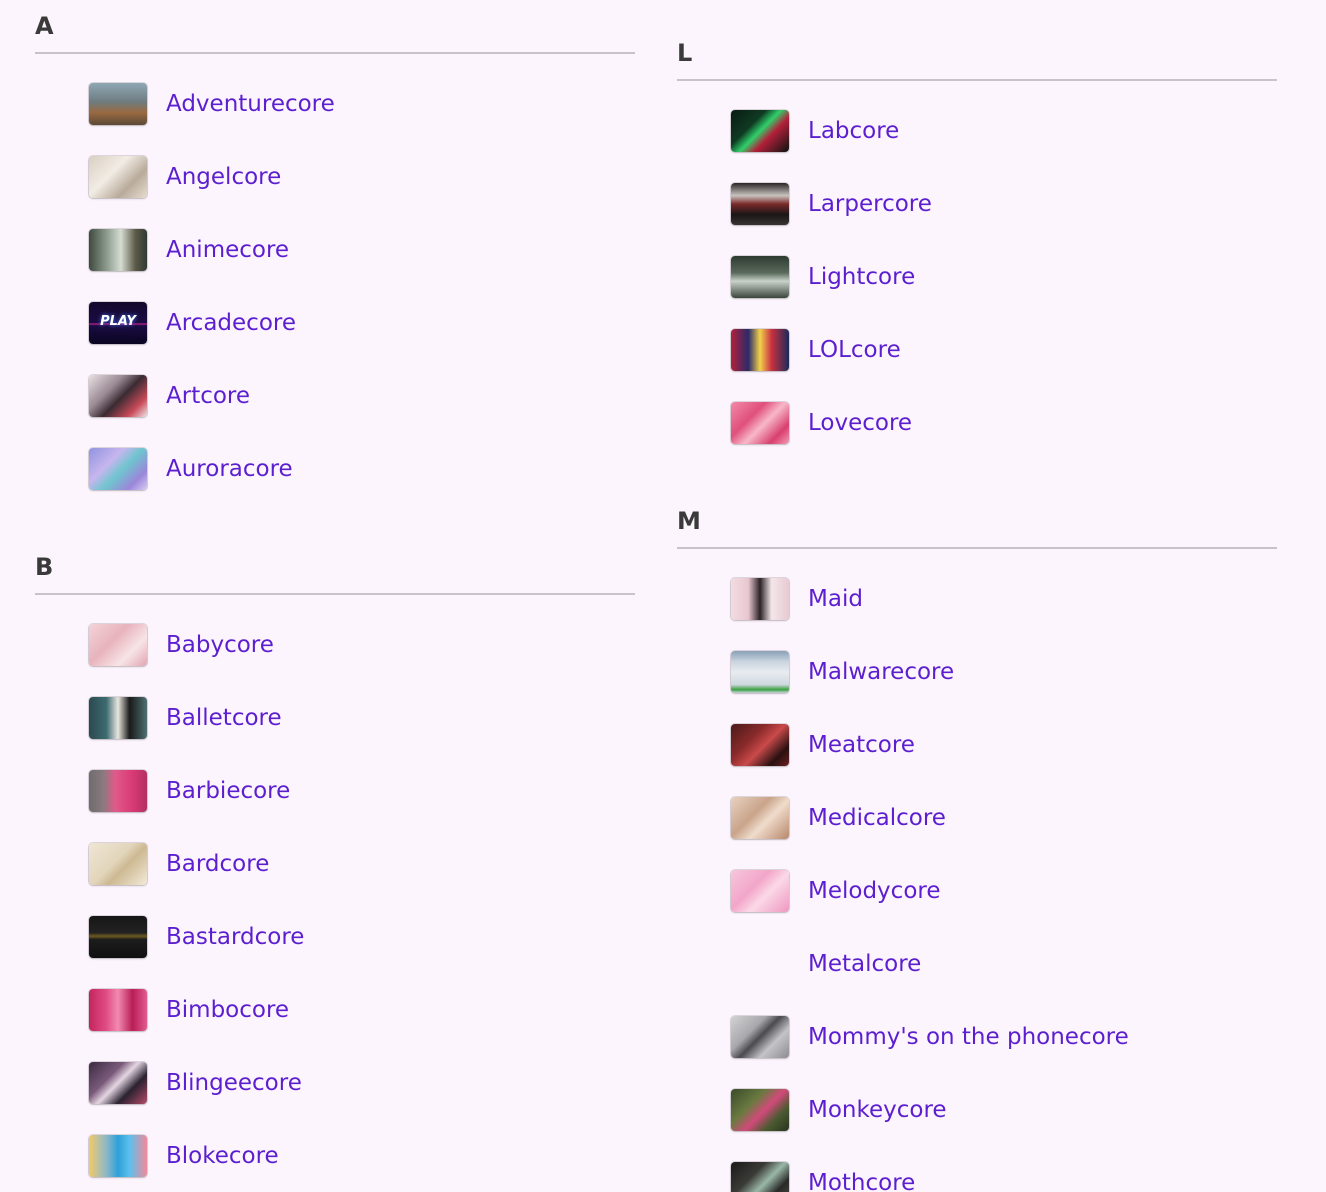  Describe the element at coordinates (223, 177) in the screenshot. I see `entry-link: Angelcore` at that location.